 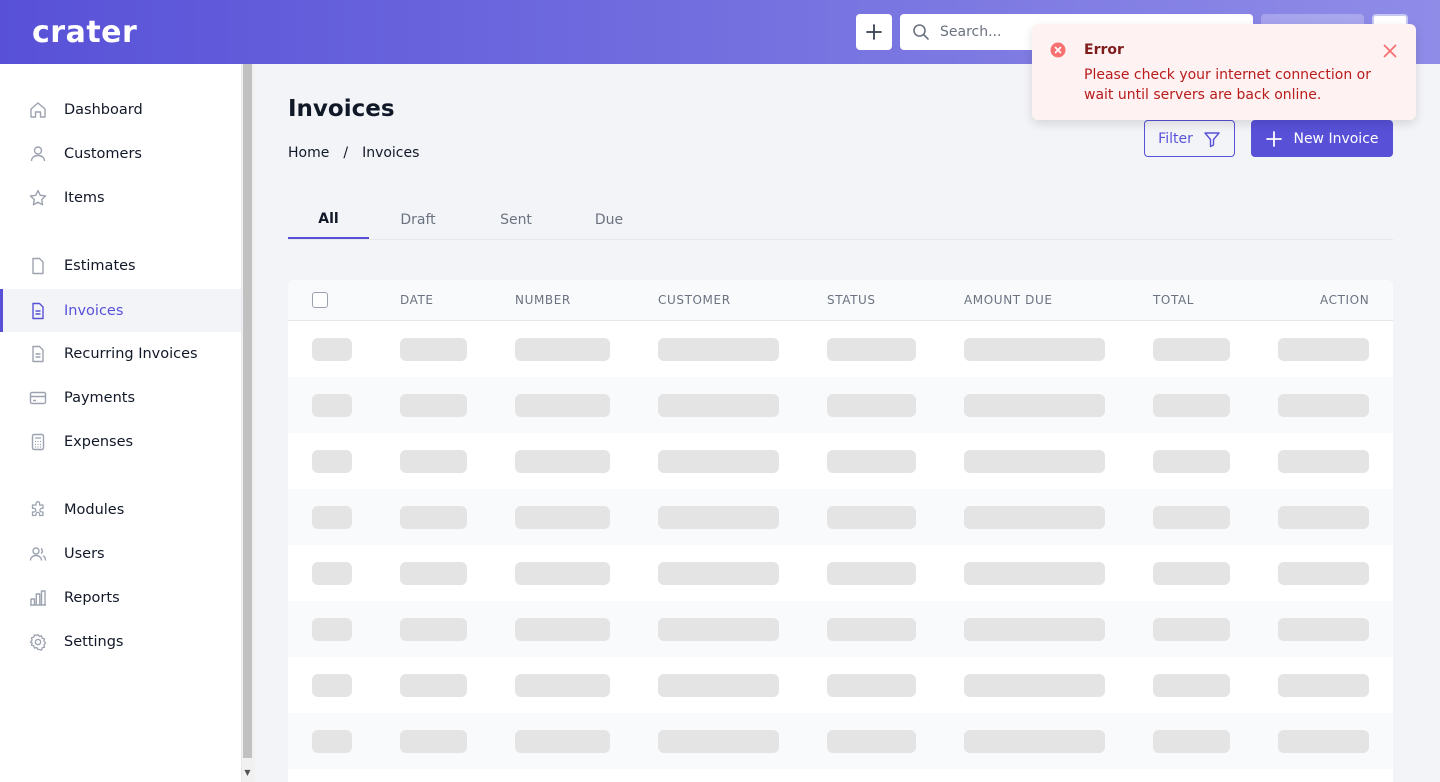 I want to click on sidebar-item-estimates: Estimates, so click(x=120, y=266).